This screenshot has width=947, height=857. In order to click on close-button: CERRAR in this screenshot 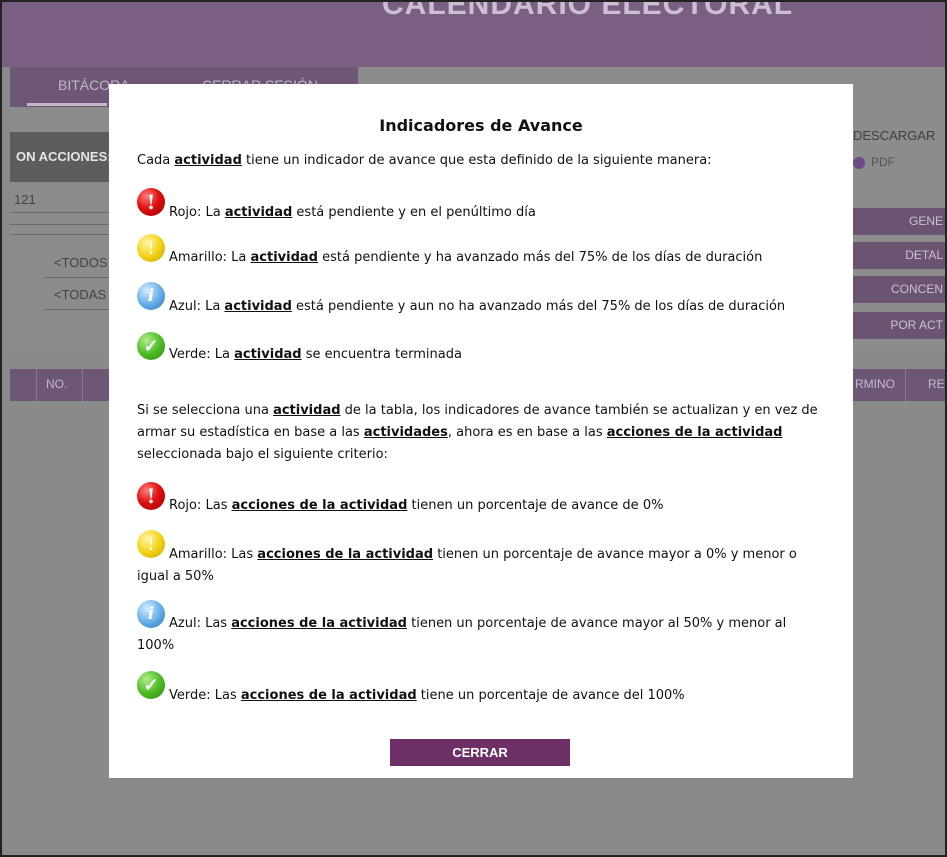, I will do `click(480, 752)`.